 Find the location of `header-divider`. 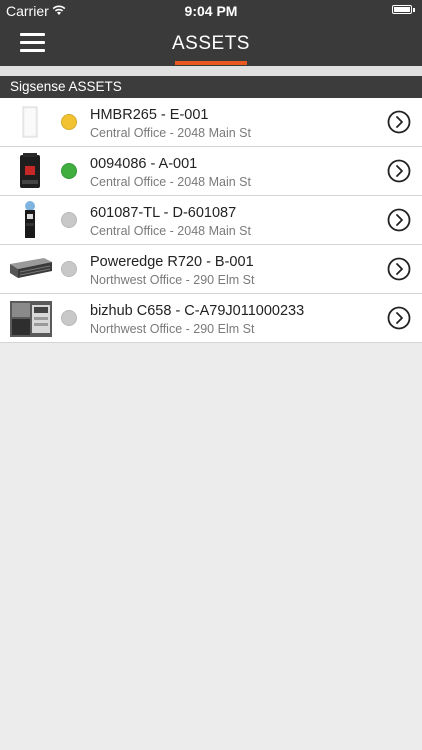

header-divider is located at coordinates (211, 71).